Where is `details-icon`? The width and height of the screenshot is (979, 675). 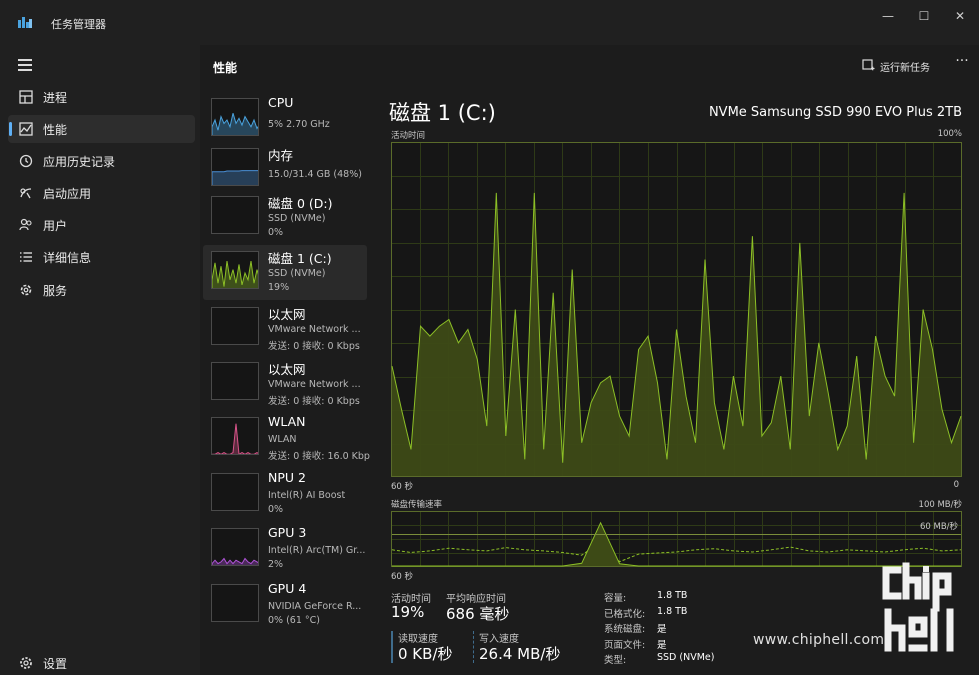
details-icon is located at coordinates (26, 257).